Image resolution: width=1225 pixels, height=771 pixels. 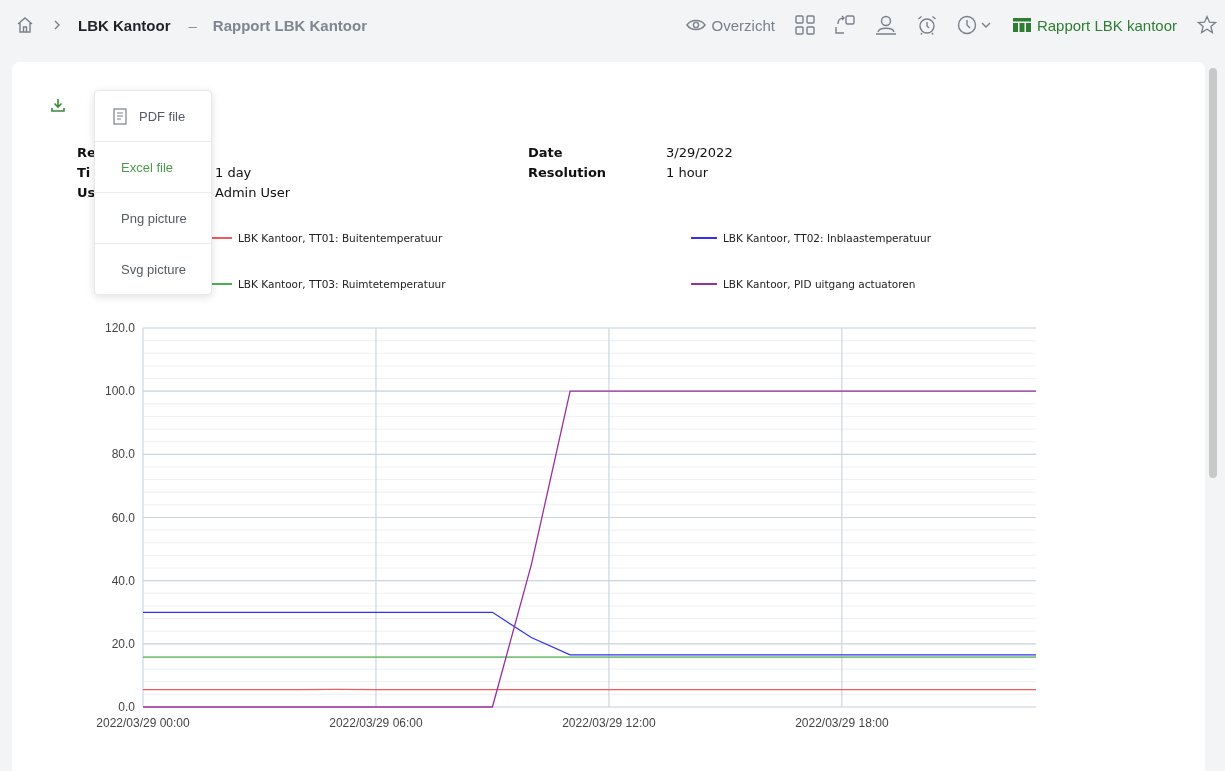 What do you see at coordinates (58, 105) in the screenshot?
I see `download-icon` at bounding box center [58, 105].